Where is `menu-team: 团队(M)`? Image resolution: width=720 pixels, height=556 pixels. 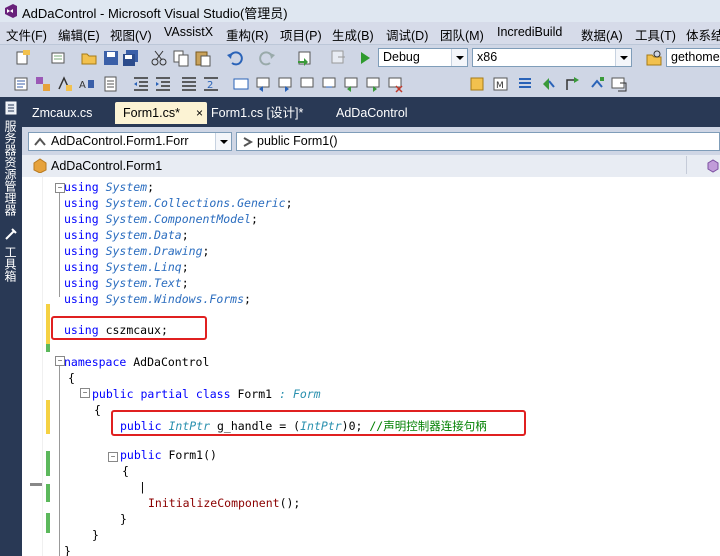
menu-team: 团队(M) is located at coordinates (462, 34).